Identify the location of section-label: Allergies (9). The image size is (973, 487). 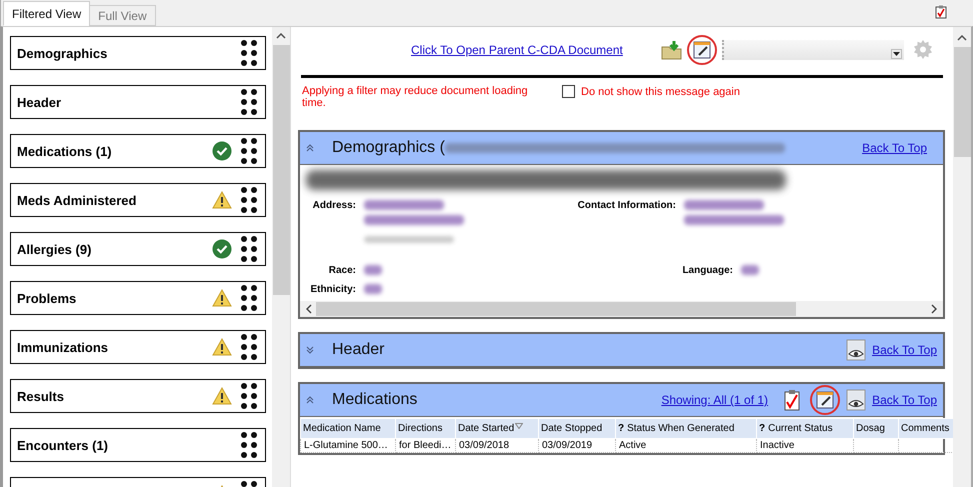
(54, 249).